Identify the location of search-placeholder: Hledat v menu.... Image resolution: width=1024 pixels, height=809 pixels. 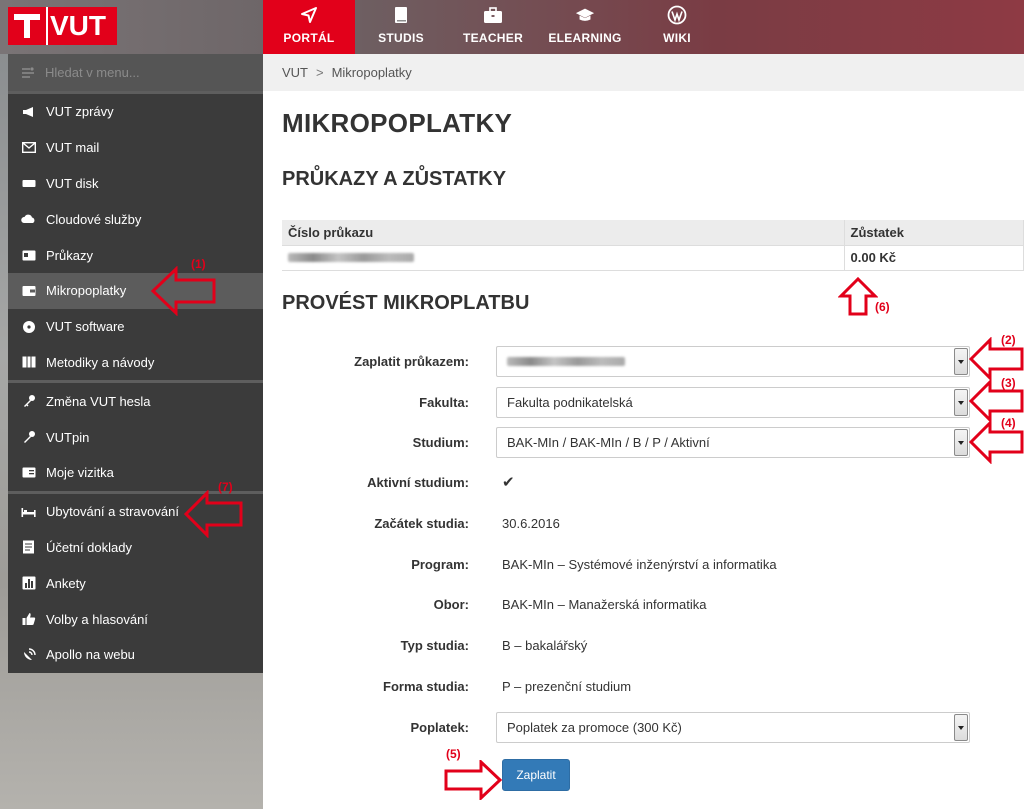
(92, 72).